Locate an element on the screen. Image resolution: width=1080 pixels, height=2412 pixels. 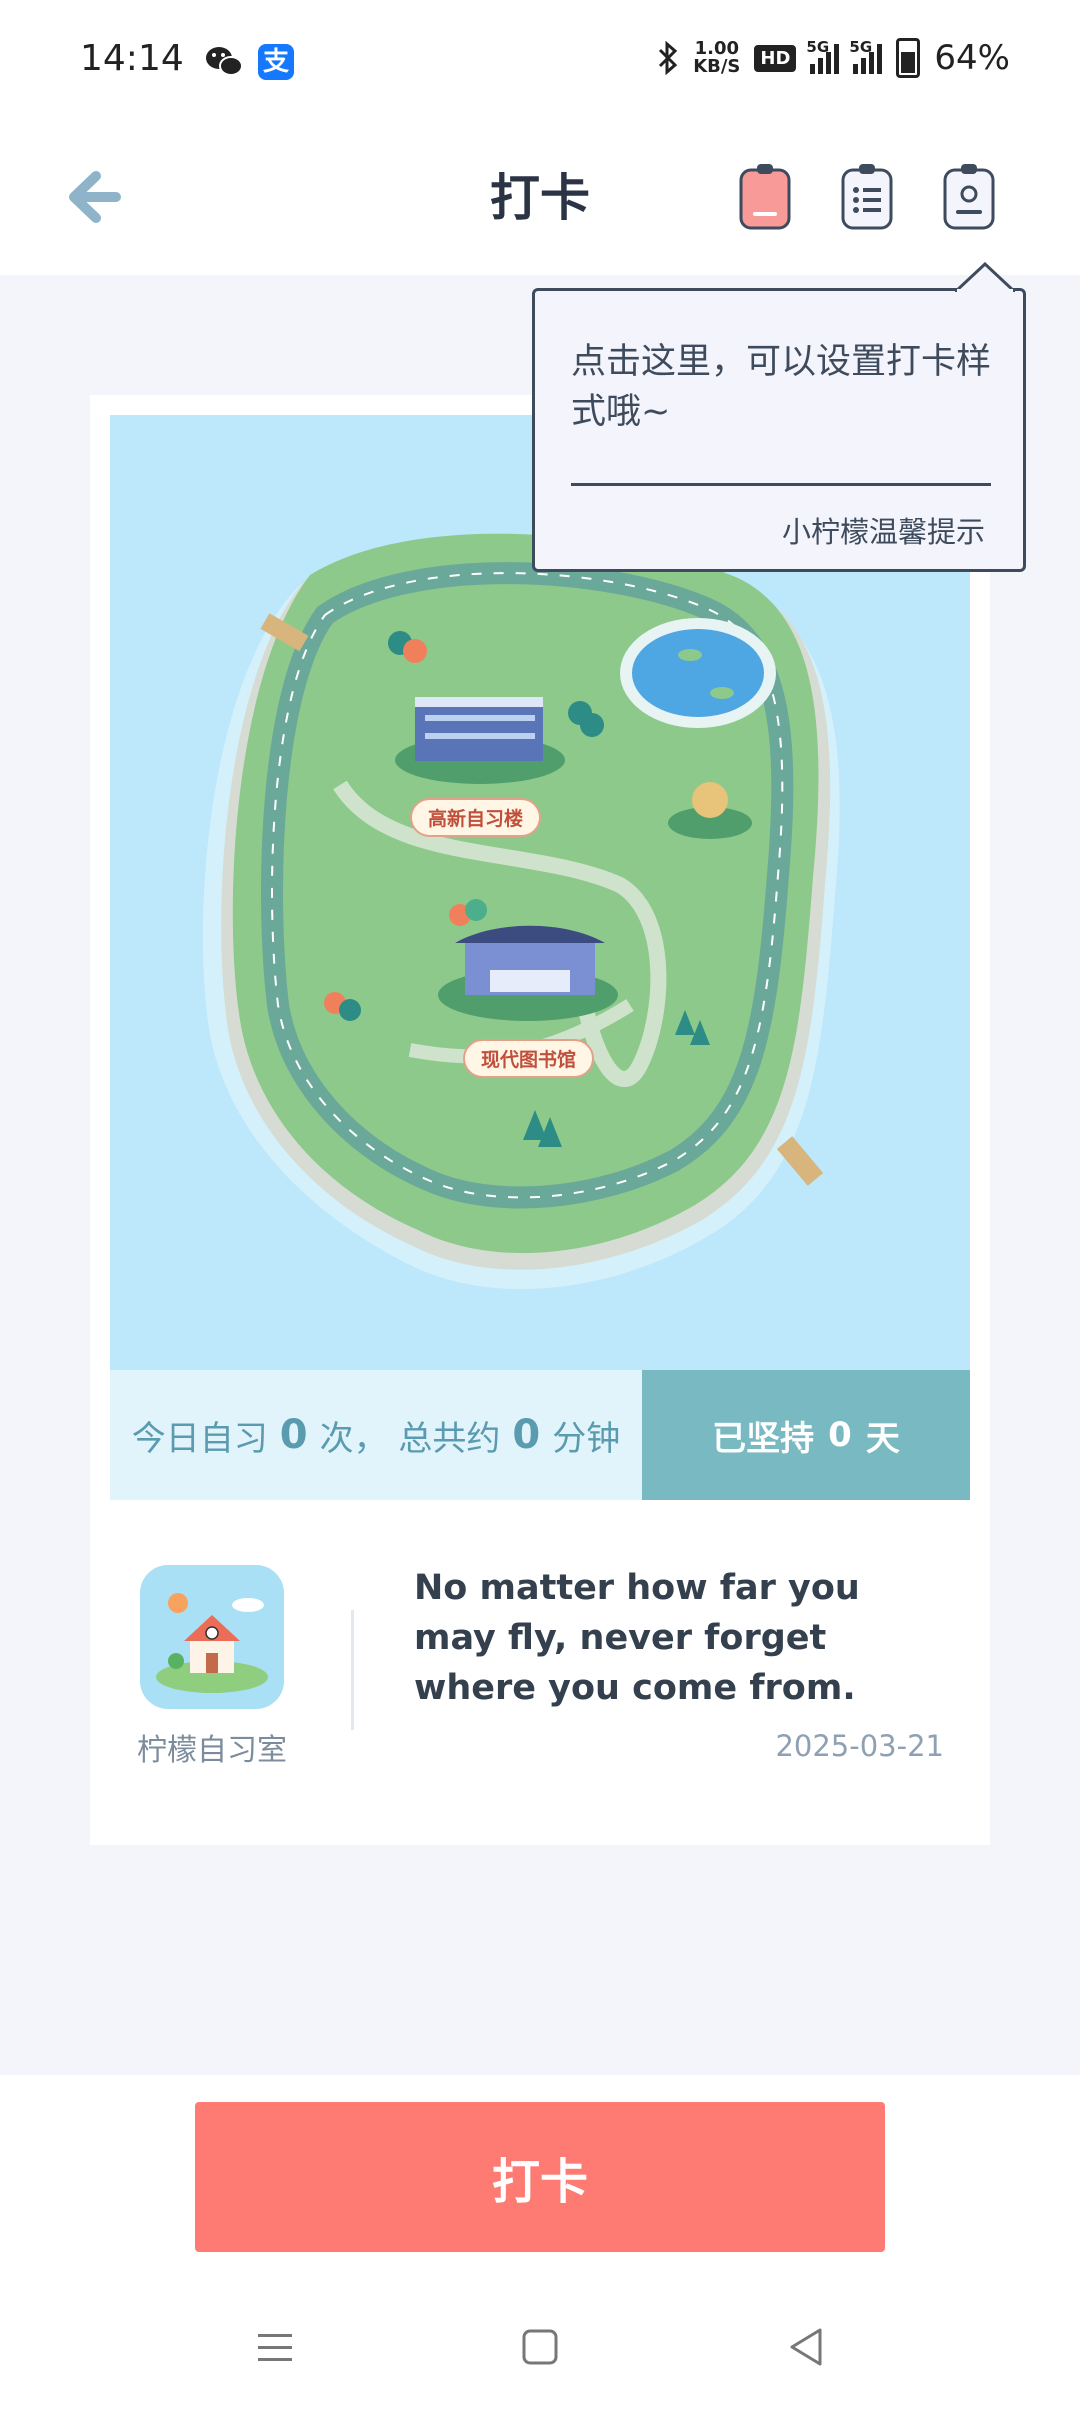
status-bar: 14:14 支 1.00 KB/S HD 5G 5G 64% is located at coordinates (540, 60).